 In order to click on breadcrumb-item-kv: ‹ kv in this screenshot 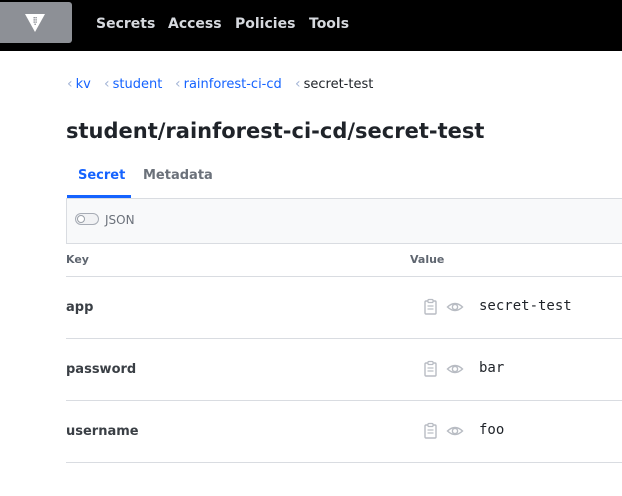, I will do `click(79, 84)`.